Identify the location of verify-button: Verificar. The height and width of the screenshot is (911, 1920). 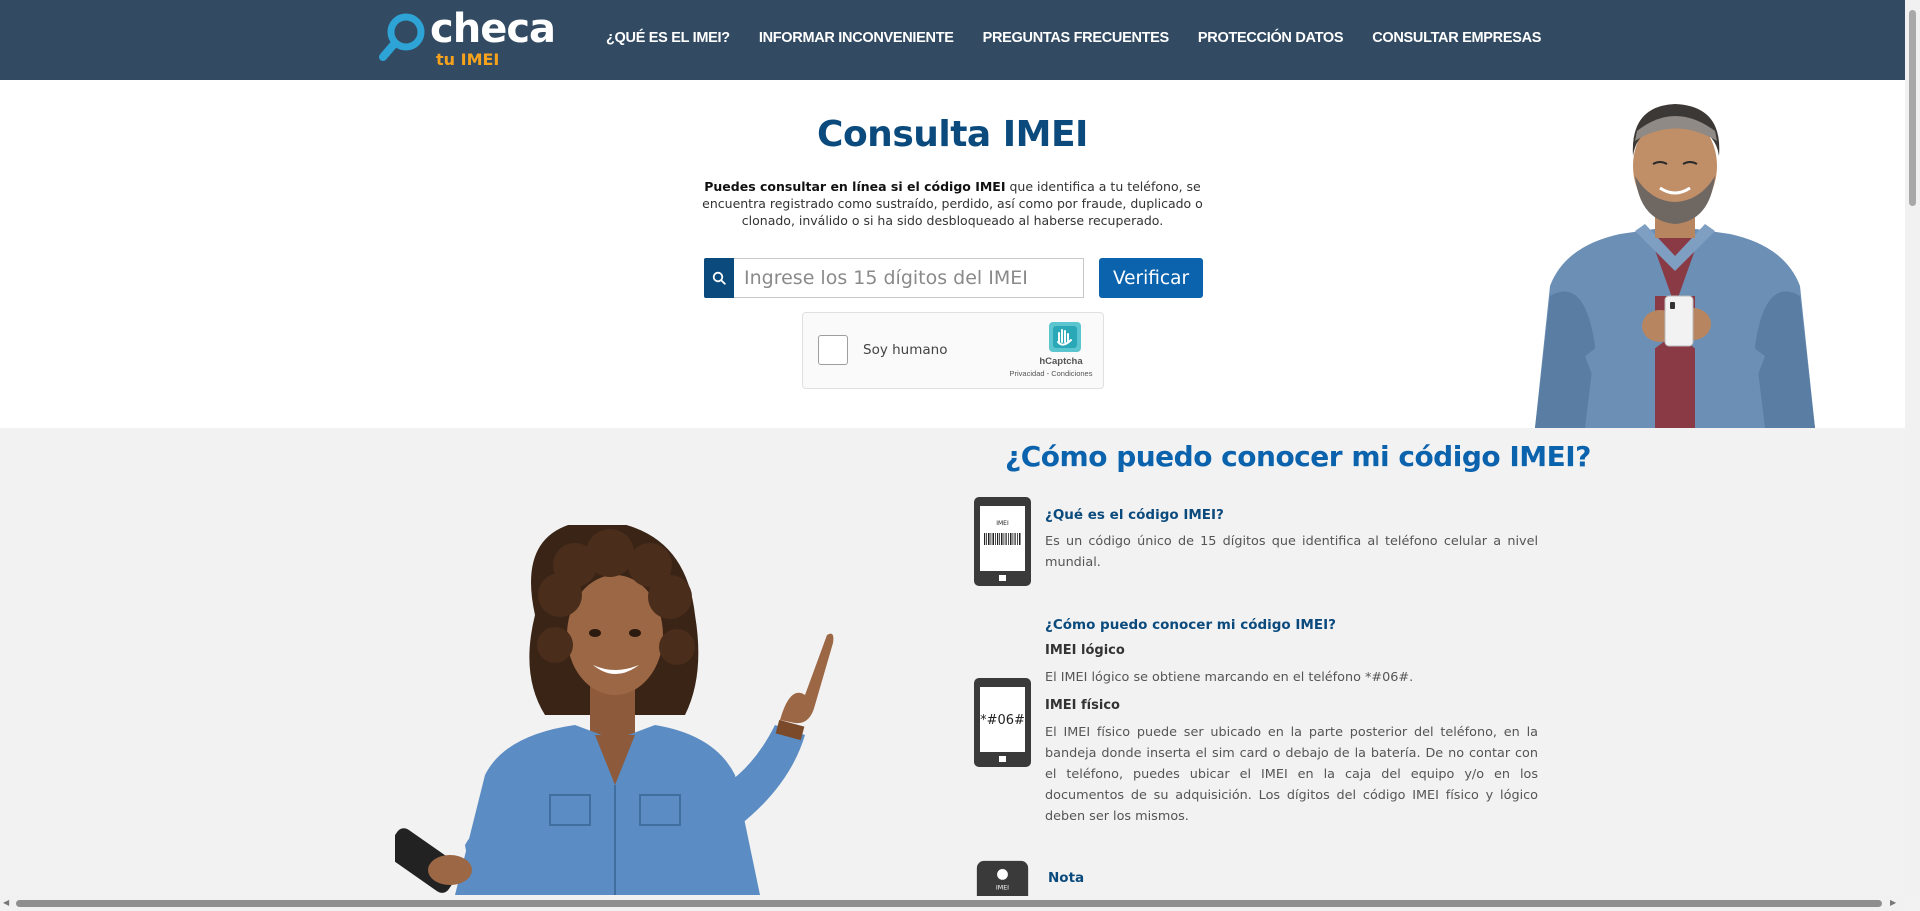
(1151, 278).